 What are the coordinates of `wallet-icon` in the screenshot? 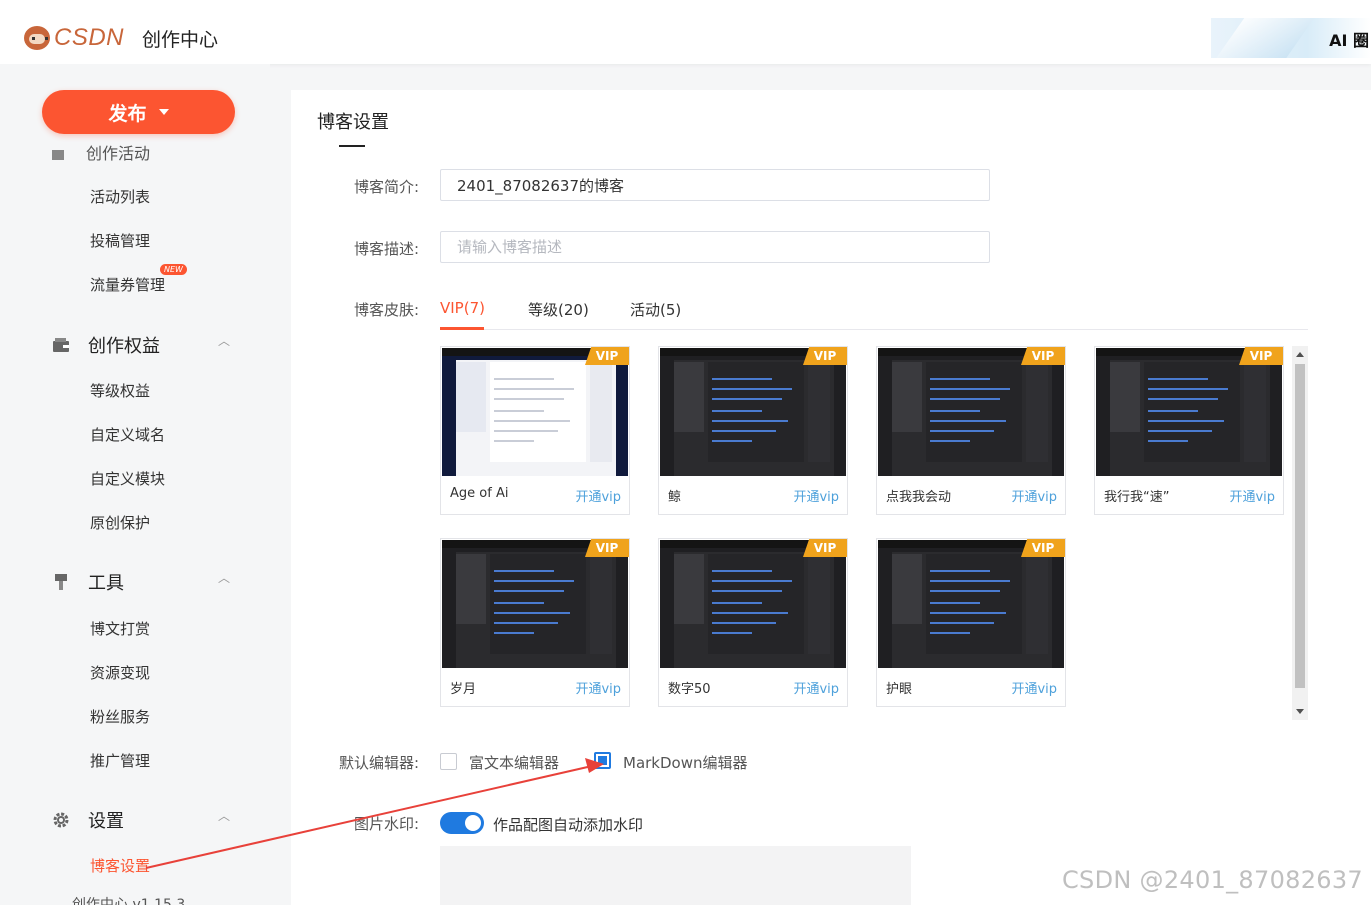 It's located at (61, 345).